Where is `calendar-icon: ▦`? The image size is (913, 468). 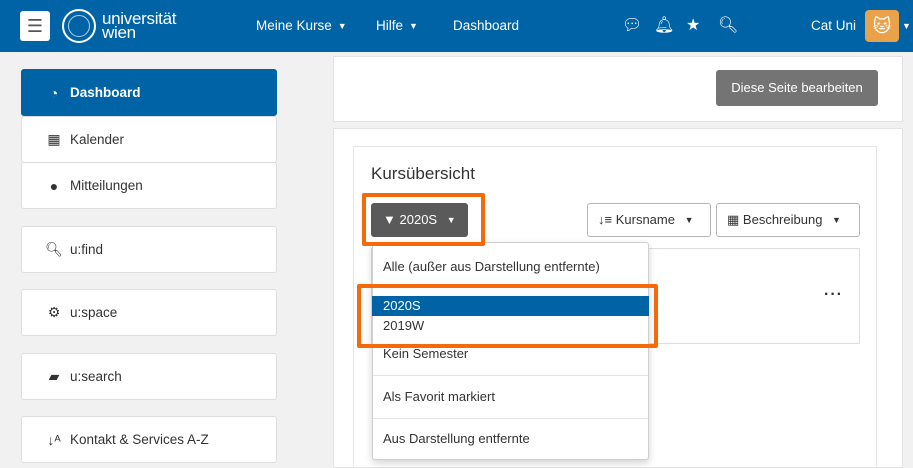 calendar-icon: ▦ is located at coordinates (54, 139).